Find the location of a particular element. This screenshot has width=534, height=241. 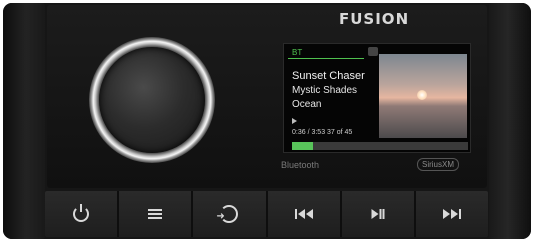

source-label: BT is located at coordinates (297, 52).